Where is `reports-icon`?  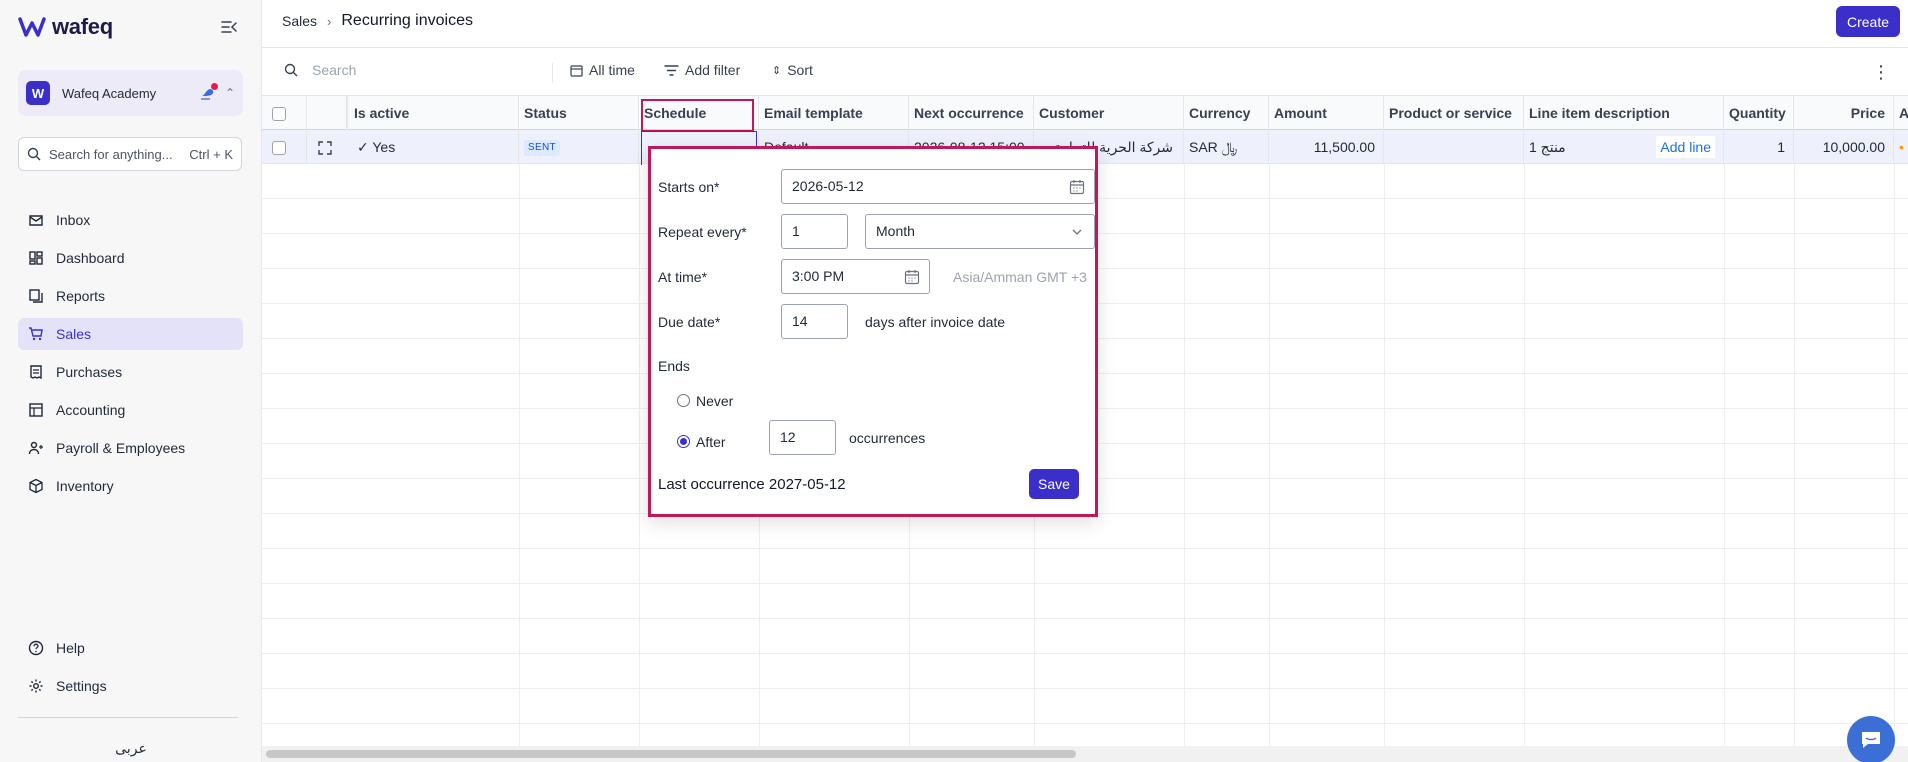 reports-icon is located at coordinates (36, 296).